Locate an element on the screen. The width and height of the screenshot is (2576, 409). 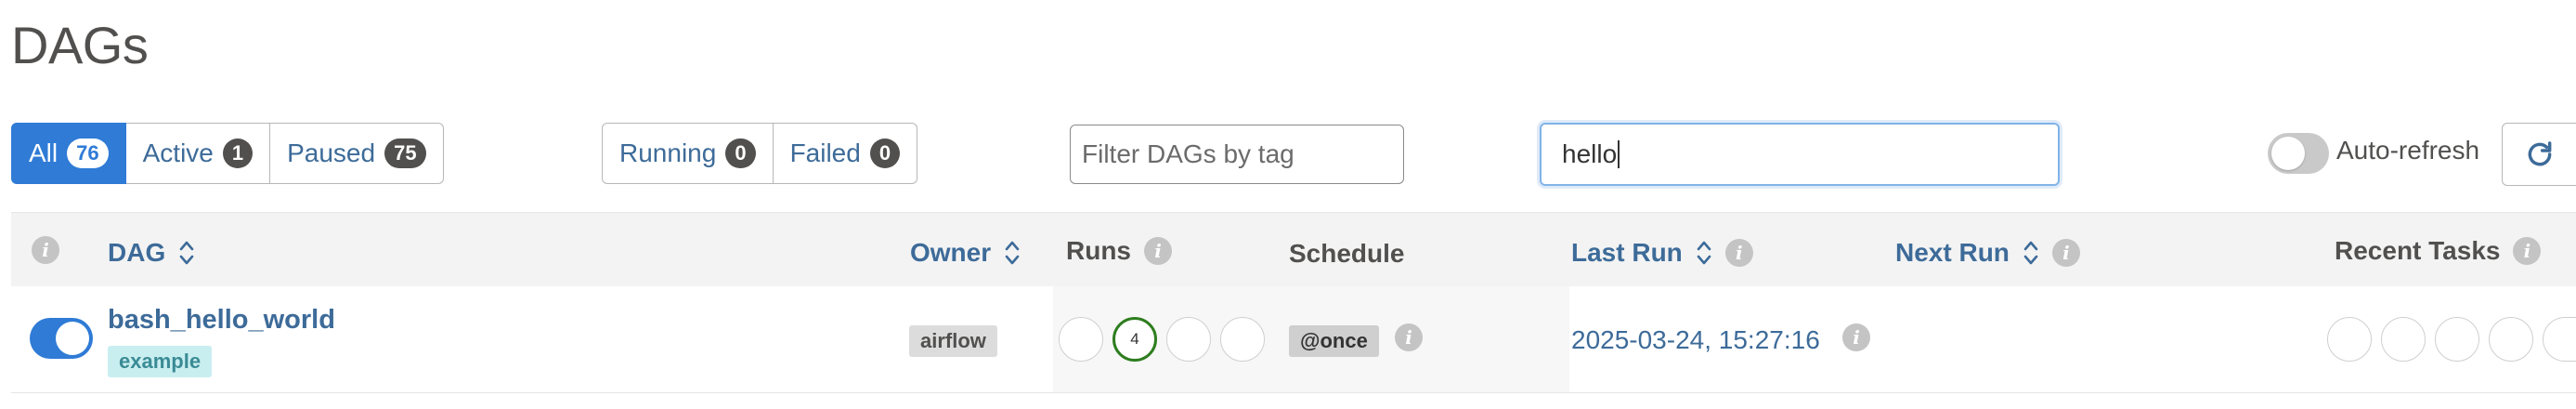
tag-filter-input: Filter DAGs by tag is located at coordinates (1237, 154).